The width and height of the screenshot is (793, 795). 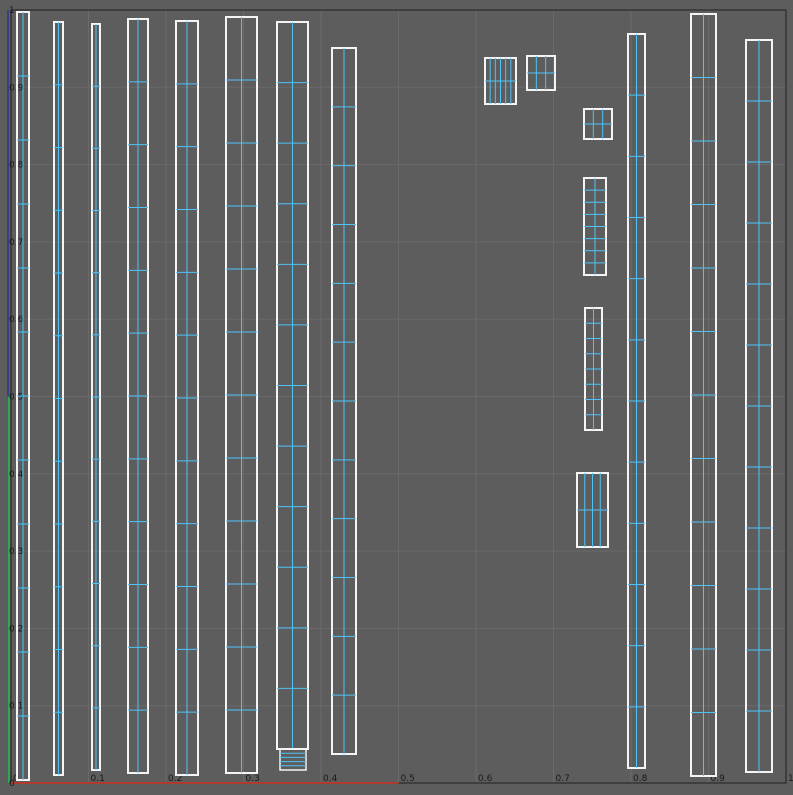 I want to click on u-tick-label: 0.7, so click(x=563, y=779).